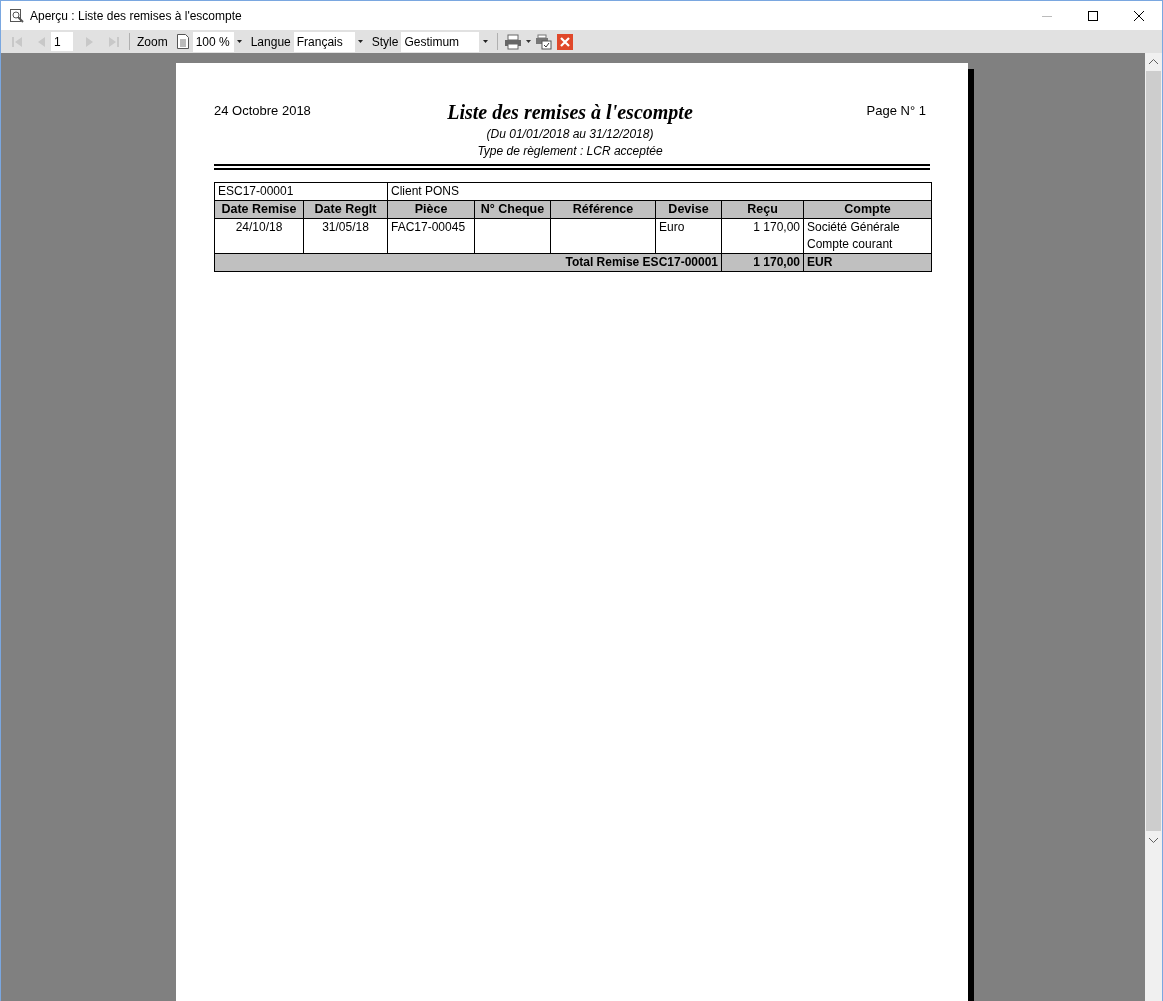 This screenshot has height=1001, width=1163. Describe the element at coordinates (345, 236) in the screenshot. I see `table-cell: 31/05/18` at that location.